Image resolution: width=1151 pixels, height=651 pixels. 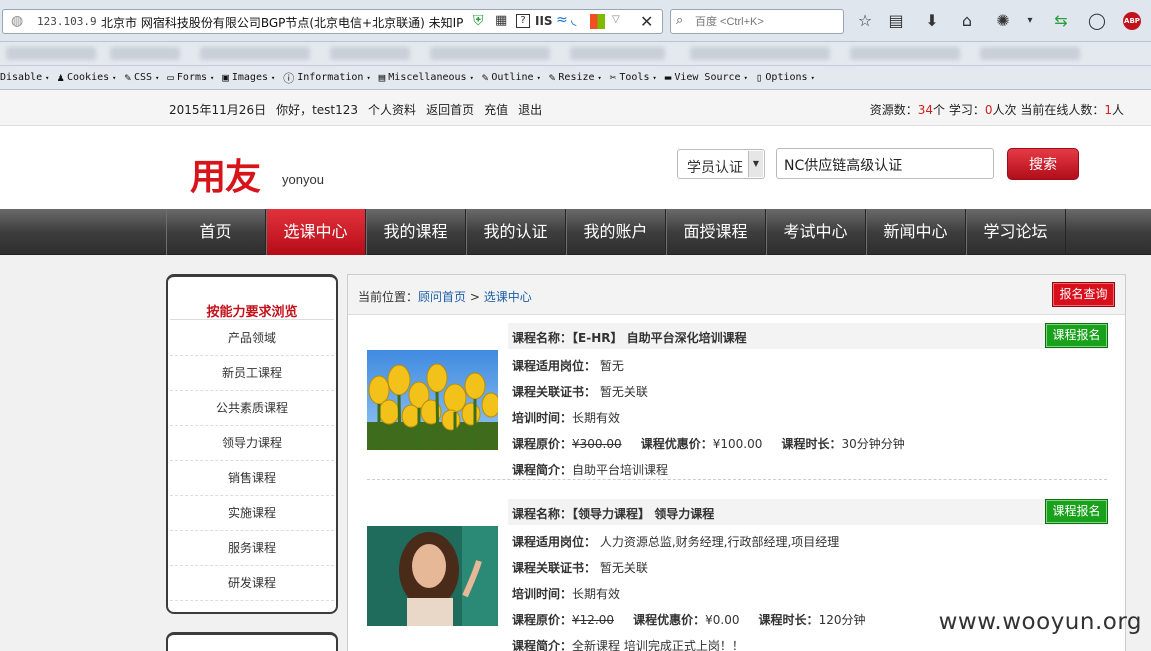 I want to click on sidebar-item-7: 研发课程, so click(x=252, y=583).